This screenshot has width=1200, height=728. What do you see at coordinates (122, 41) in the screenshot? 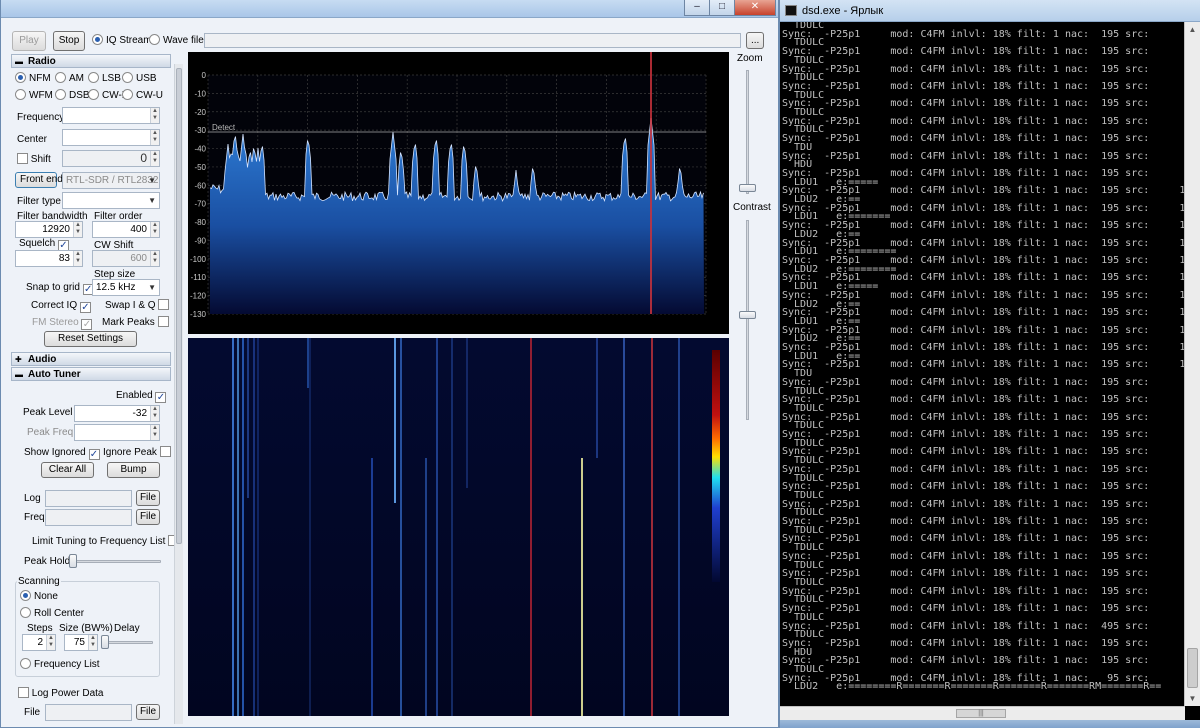
I see `iq-stream-radio: IQ Stream` at bounding box center [122, 41].